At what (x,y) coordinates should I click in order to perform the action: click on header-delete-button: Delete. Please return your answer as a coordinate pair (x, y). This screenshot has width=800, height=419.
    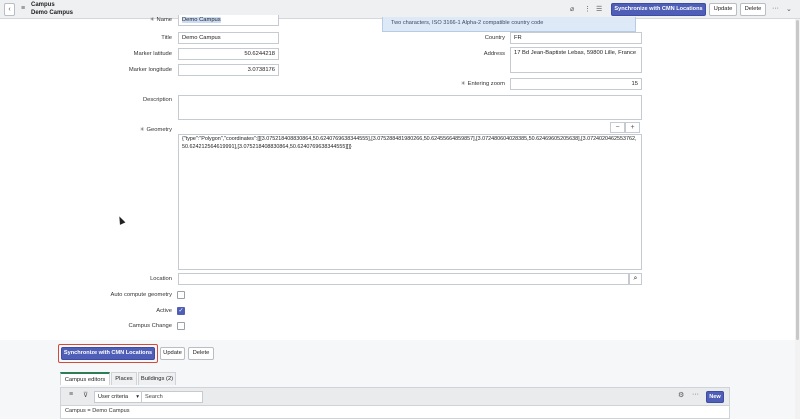
    Looking at the image, I should click on (753, 9).